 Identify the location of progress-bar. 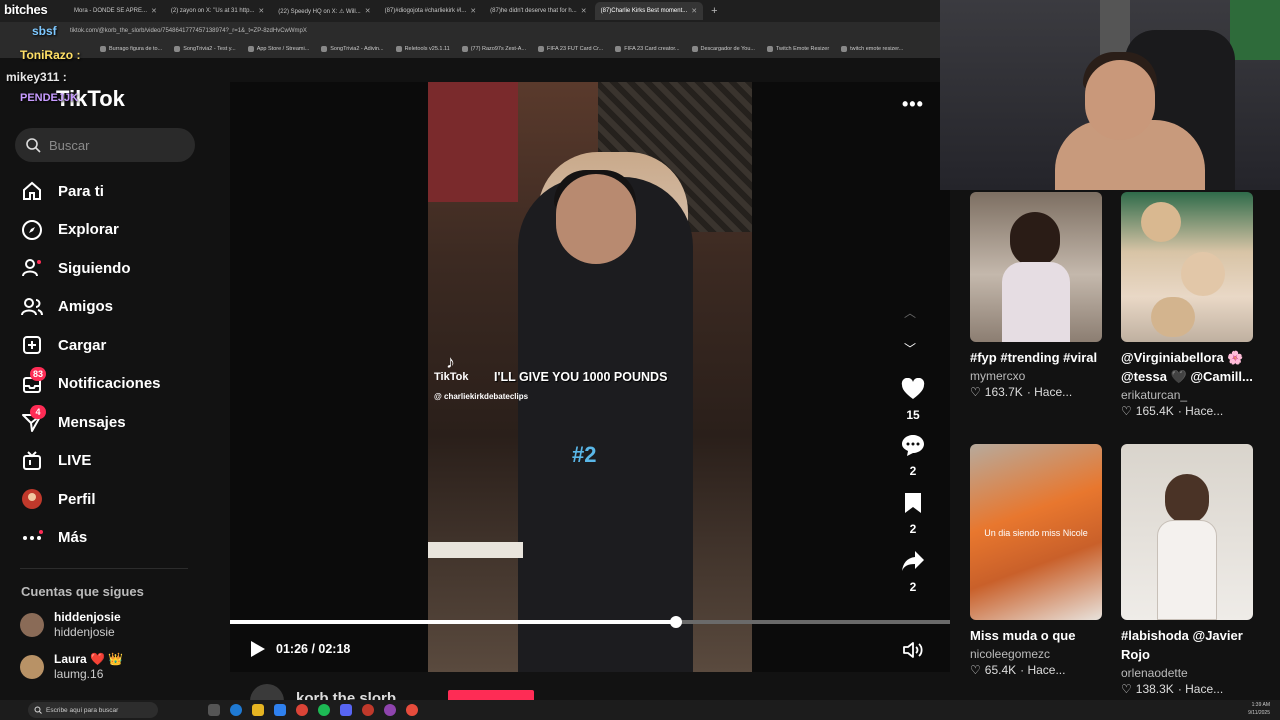
(590, 622).